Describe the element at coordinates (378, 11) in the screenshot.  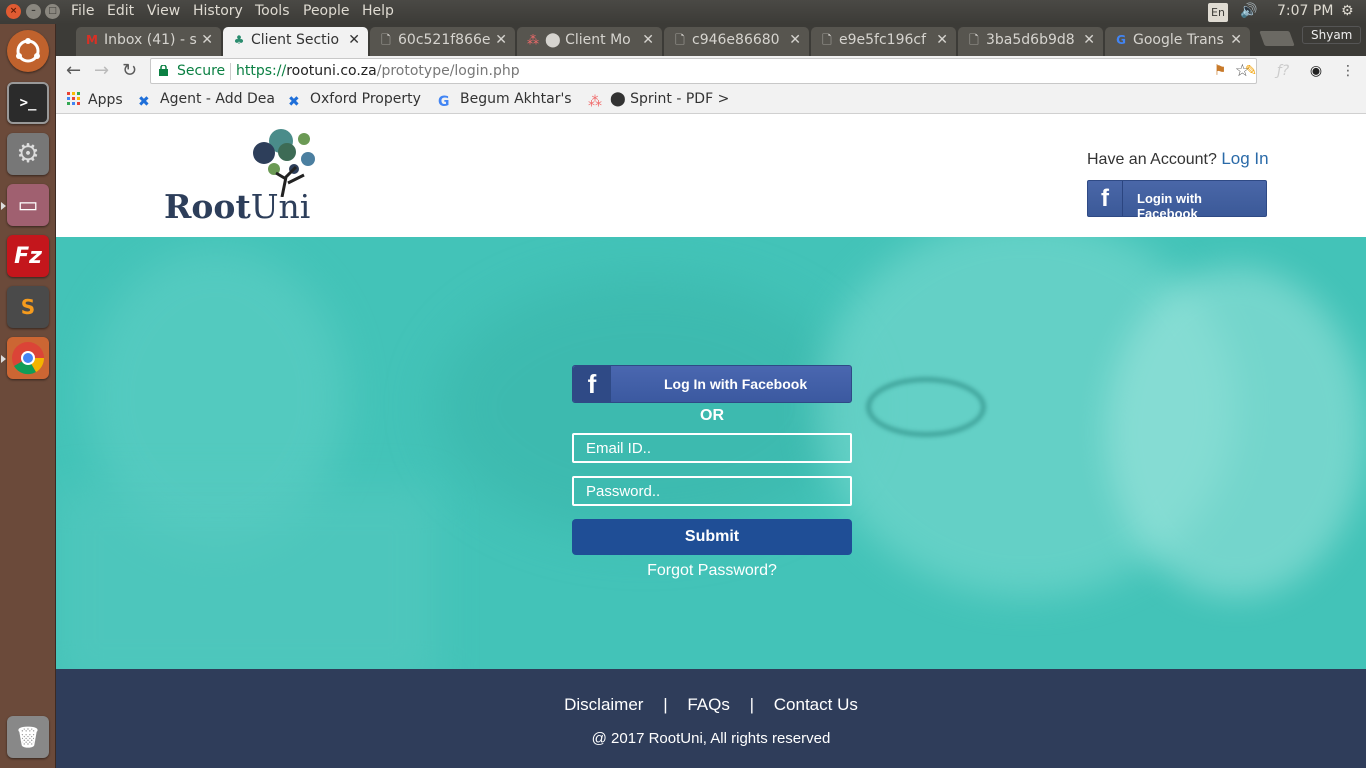
I see `menu-help: Help` at that location.